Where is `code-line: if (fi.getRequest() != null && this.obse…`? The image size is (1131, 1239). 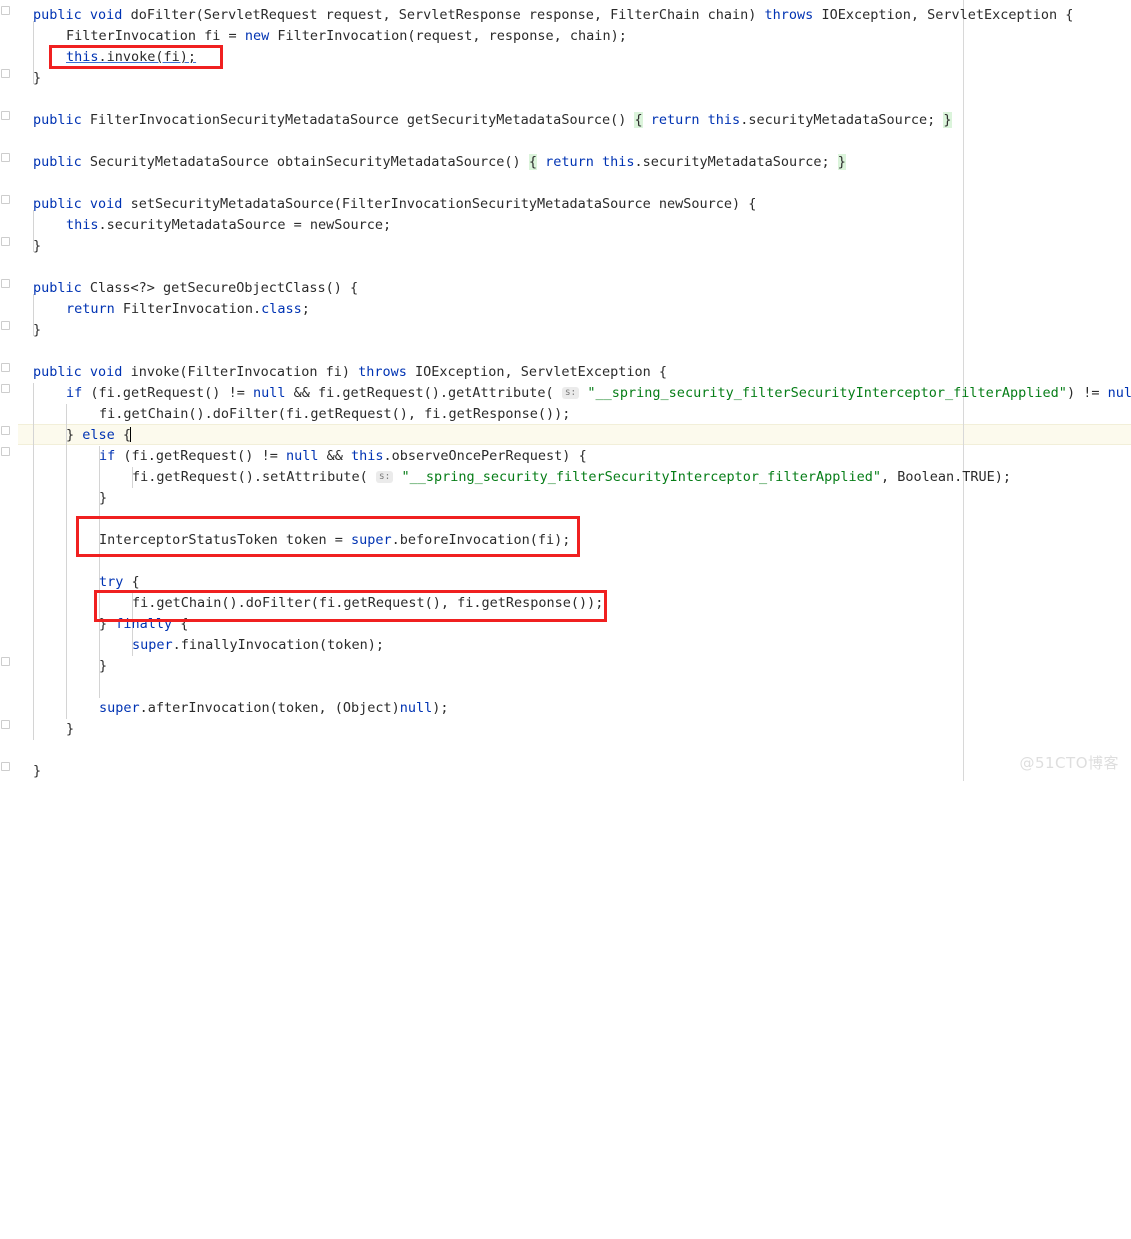 code-line: if (fi.getRequest() != null && this.obse… is located at coordinates (343, 456).